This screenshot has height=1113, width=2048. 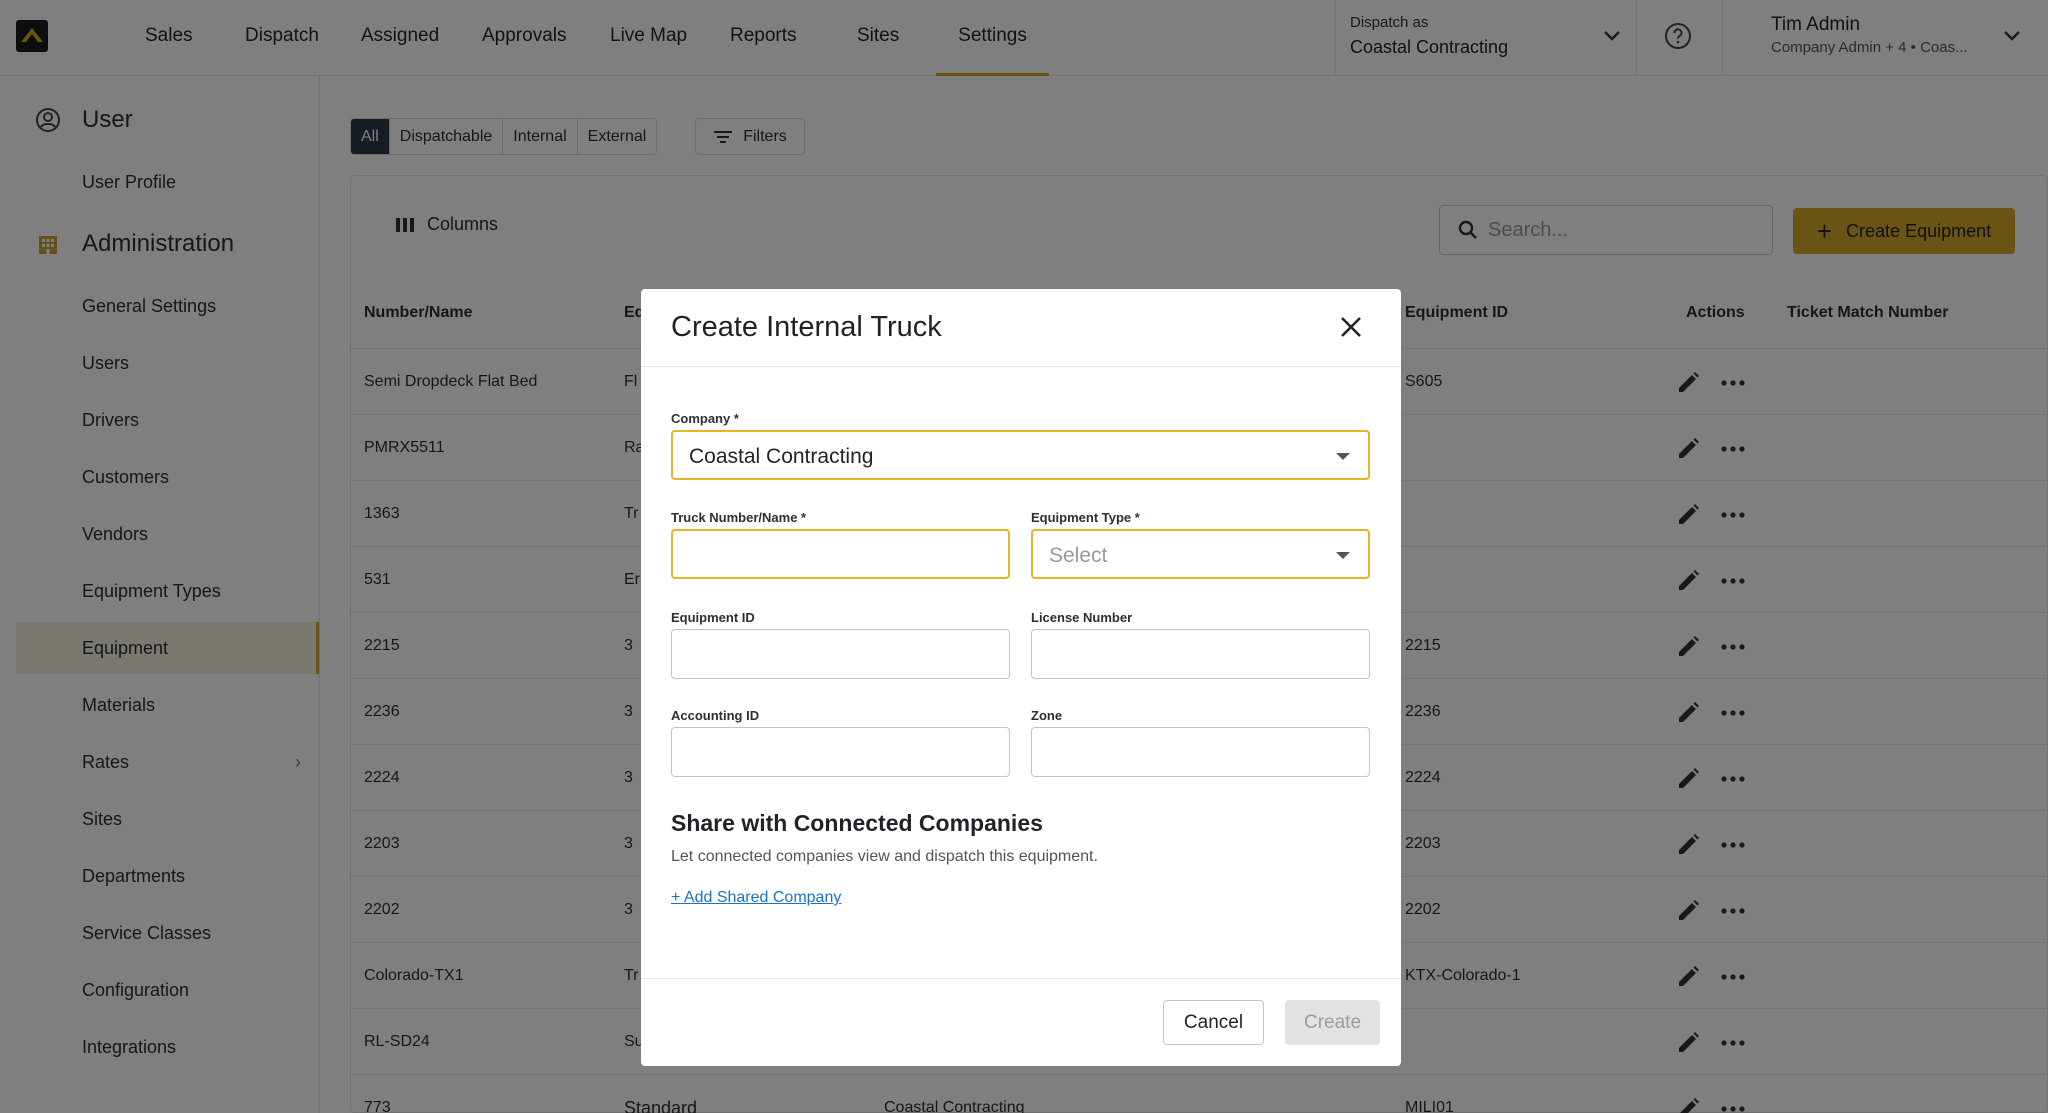 What do you see at coordinates (1085, 517) in the screenshot?
I see `equipment-type-label: Equipment Type *` at bounding box center [1085, 517].